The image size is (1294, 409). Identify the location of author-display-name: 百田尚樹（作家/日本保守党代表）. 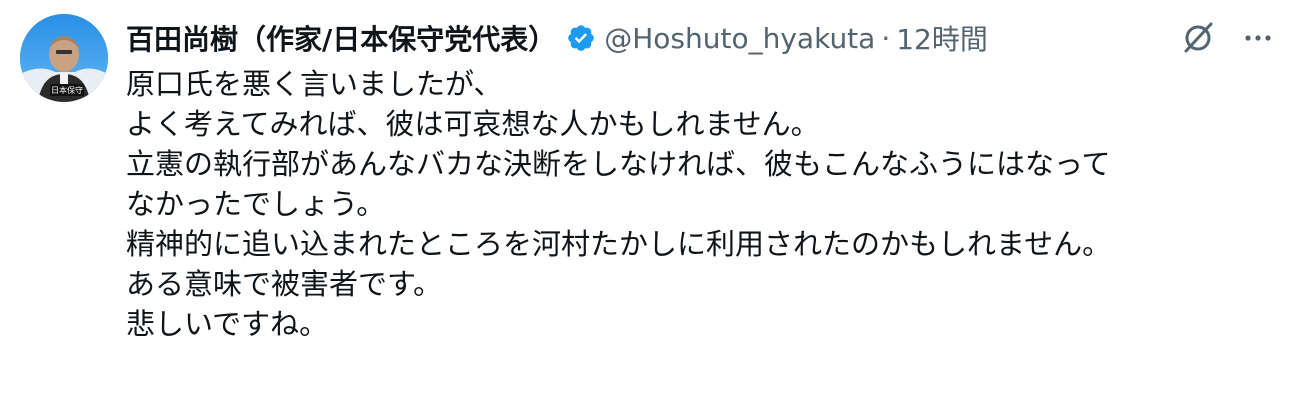
(341, 38).